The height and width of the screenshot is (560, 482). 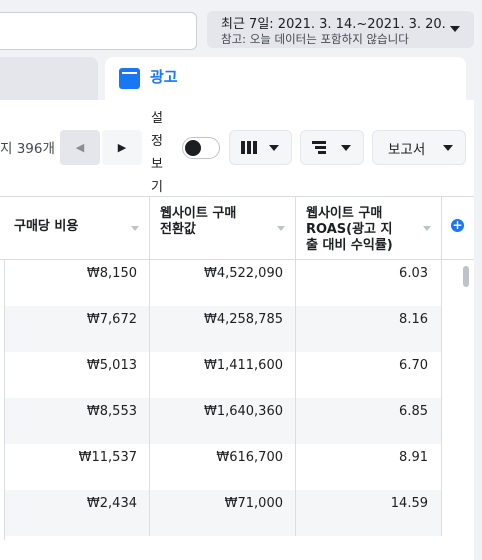 I want to click on reports-button-label: 보고서, so click(x=407, y=149).